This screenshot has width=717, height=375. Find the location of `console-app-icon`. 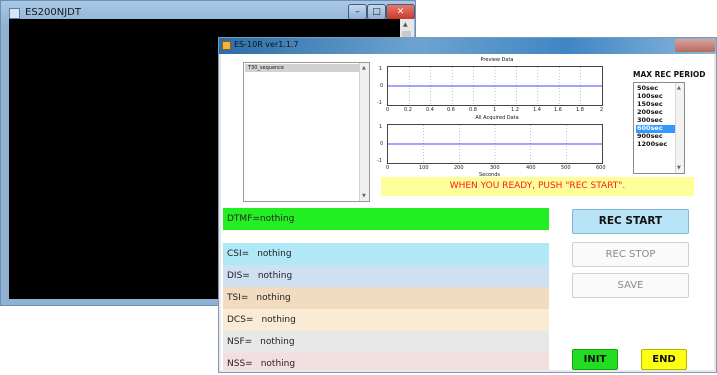

console-app-icon is located at coordinates (14, 13).